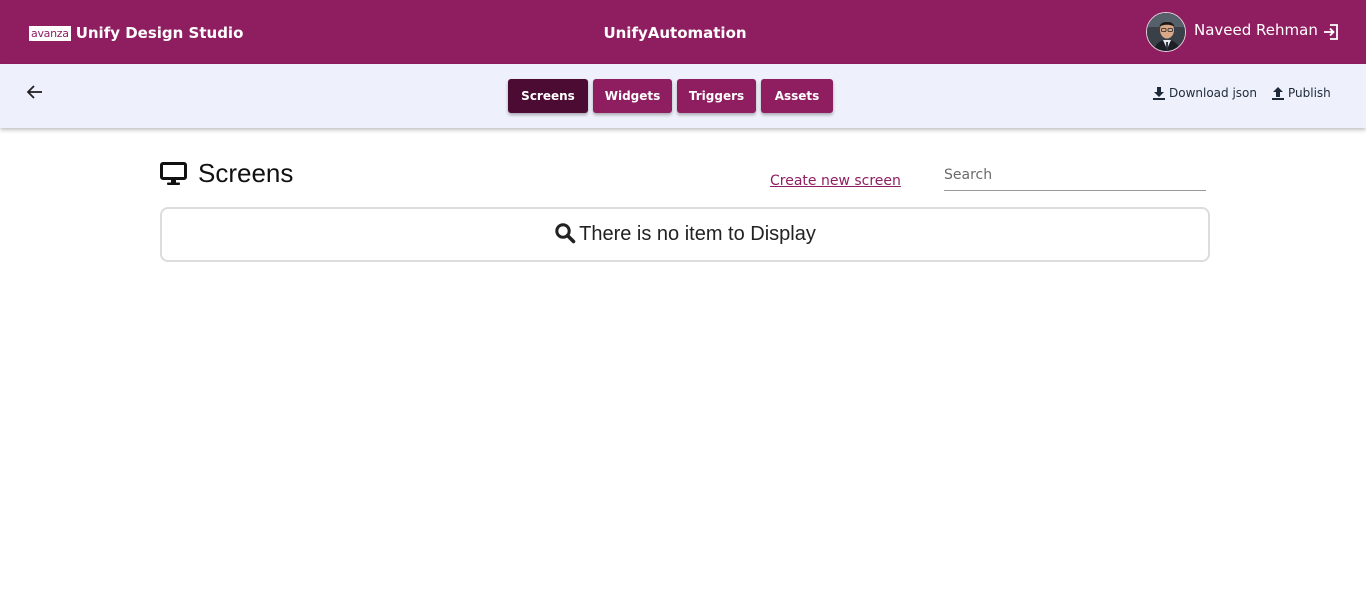  What do you see at coordinates (1166, 32) in the screenshot?
I see `user-avatar` at bounding box center [1166, 32].